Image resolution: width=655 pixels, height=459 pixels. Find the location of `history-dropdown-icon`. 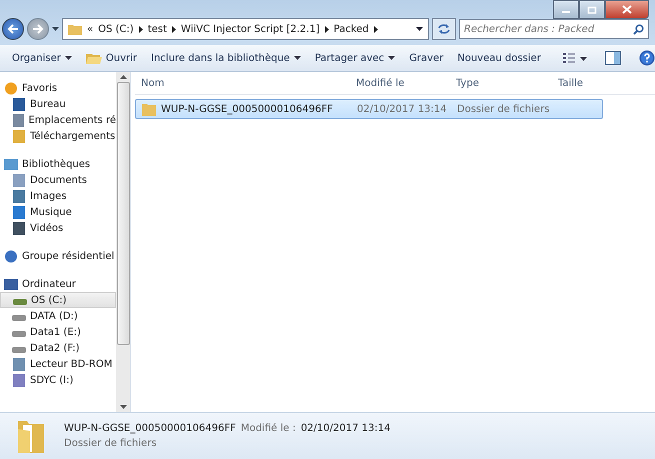

history-dropdown-icon is located at coordinates (55, 29).